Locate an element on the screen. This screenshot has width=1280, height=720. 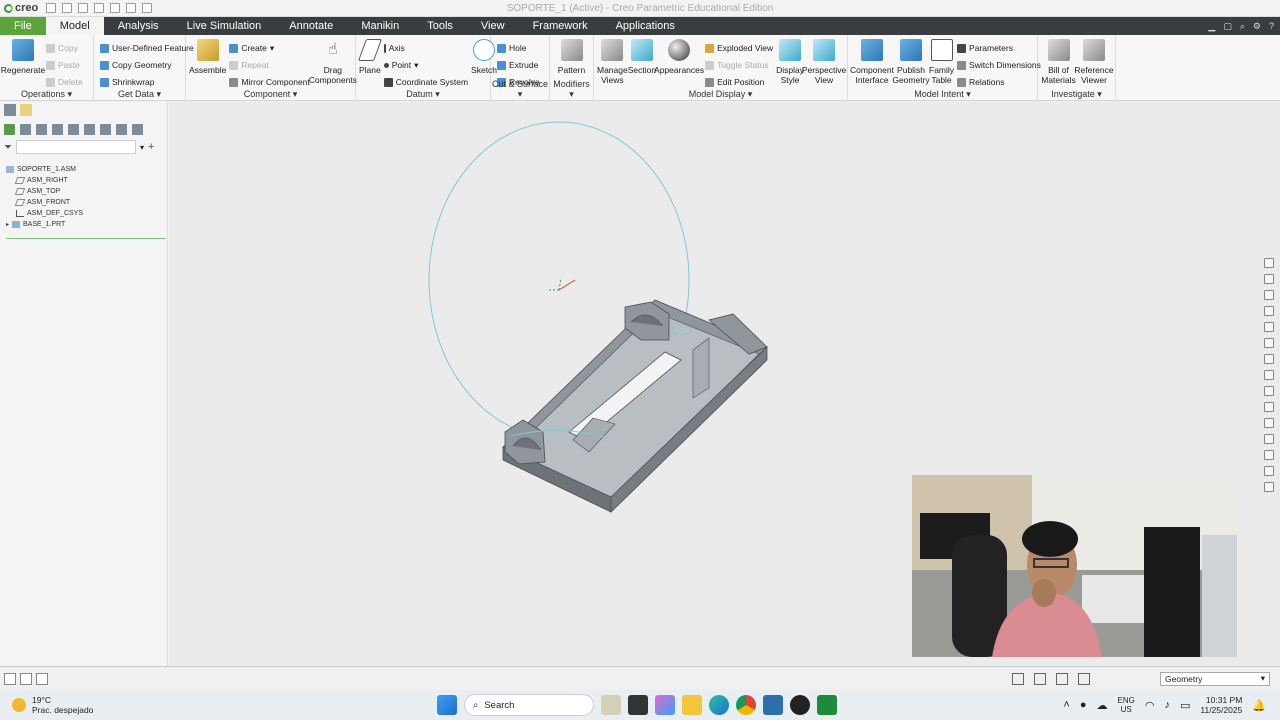
filter-icon: ⏷ is located at coordinates (8, 147).